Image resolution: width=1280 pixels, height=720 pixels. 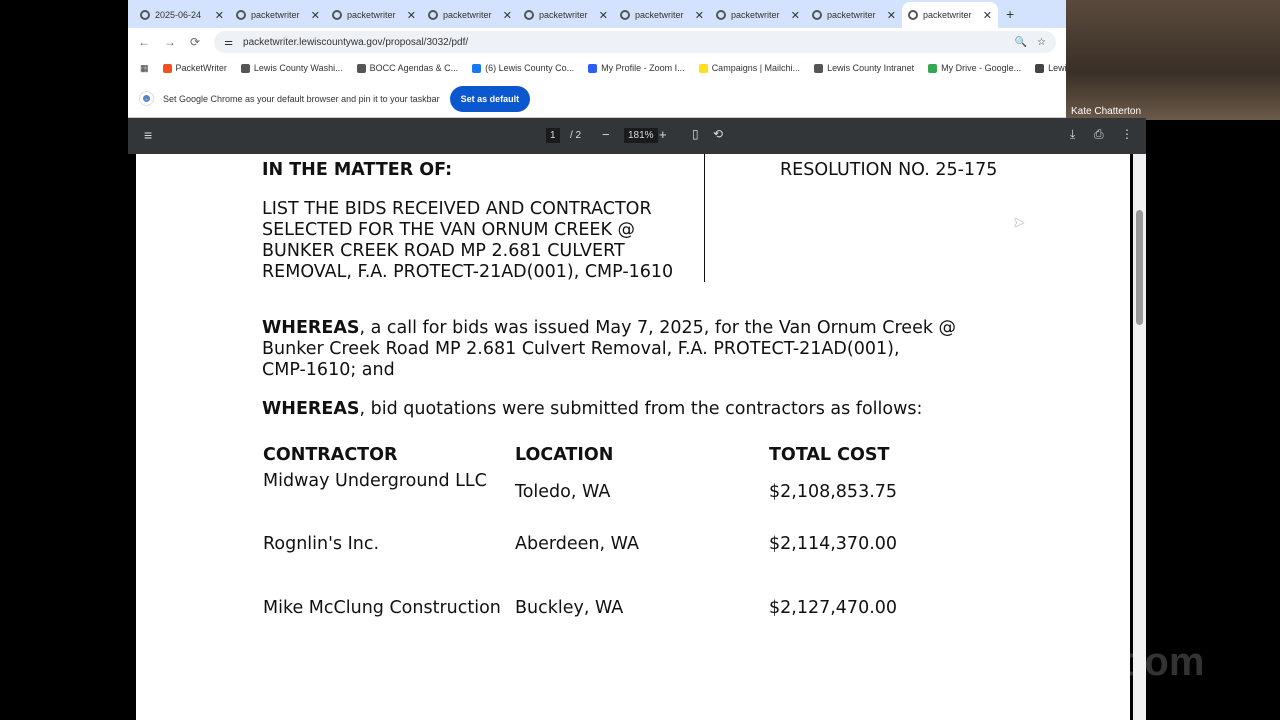 I want to click on column-header: LOCATION, so click(x=564, y=455).